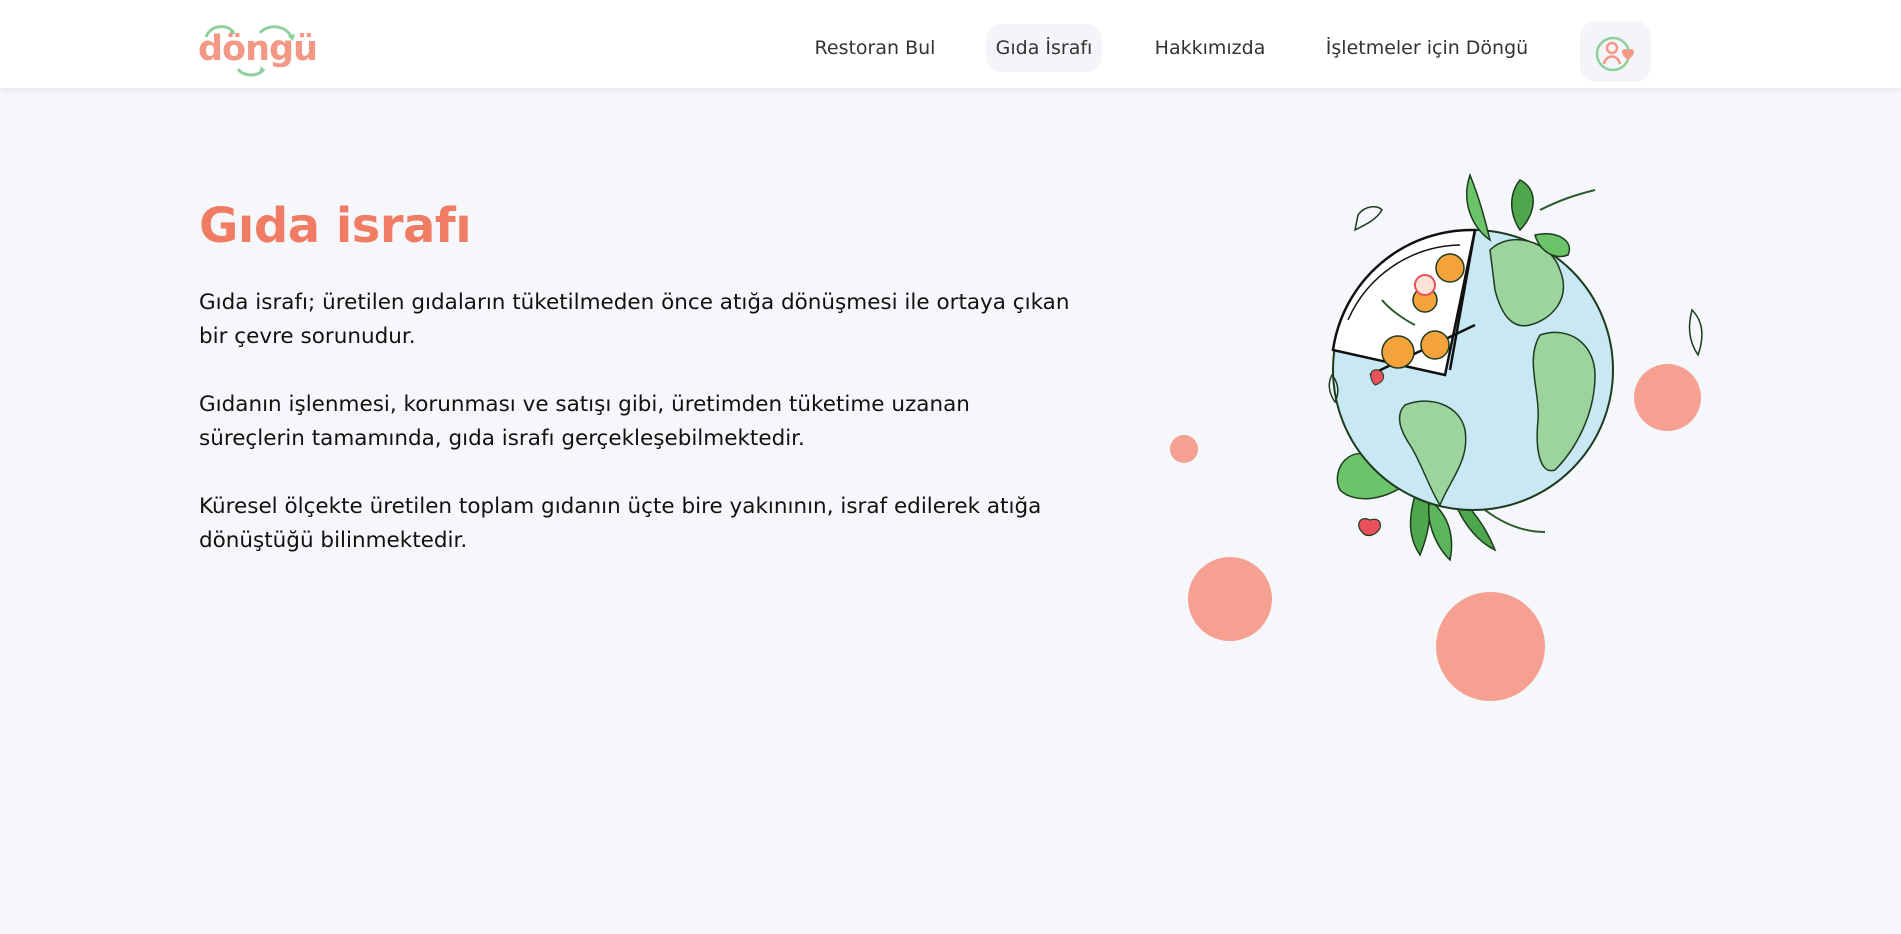  I want to click on nav-isletmeler-icin-dongu: İşletmeler için Döngü, so click(1427, 48).